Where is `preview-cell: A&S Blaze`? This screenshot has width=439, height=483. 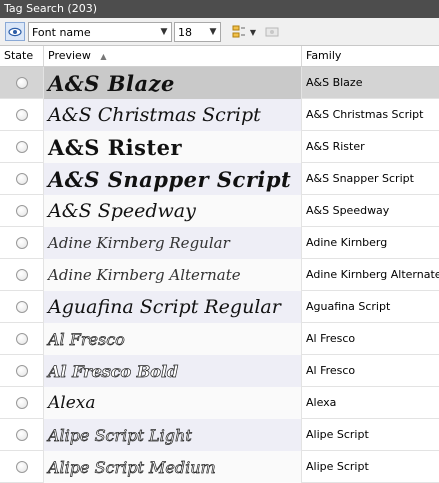
preview-cell: A&S Blaze is located at coordinates (173, 83).